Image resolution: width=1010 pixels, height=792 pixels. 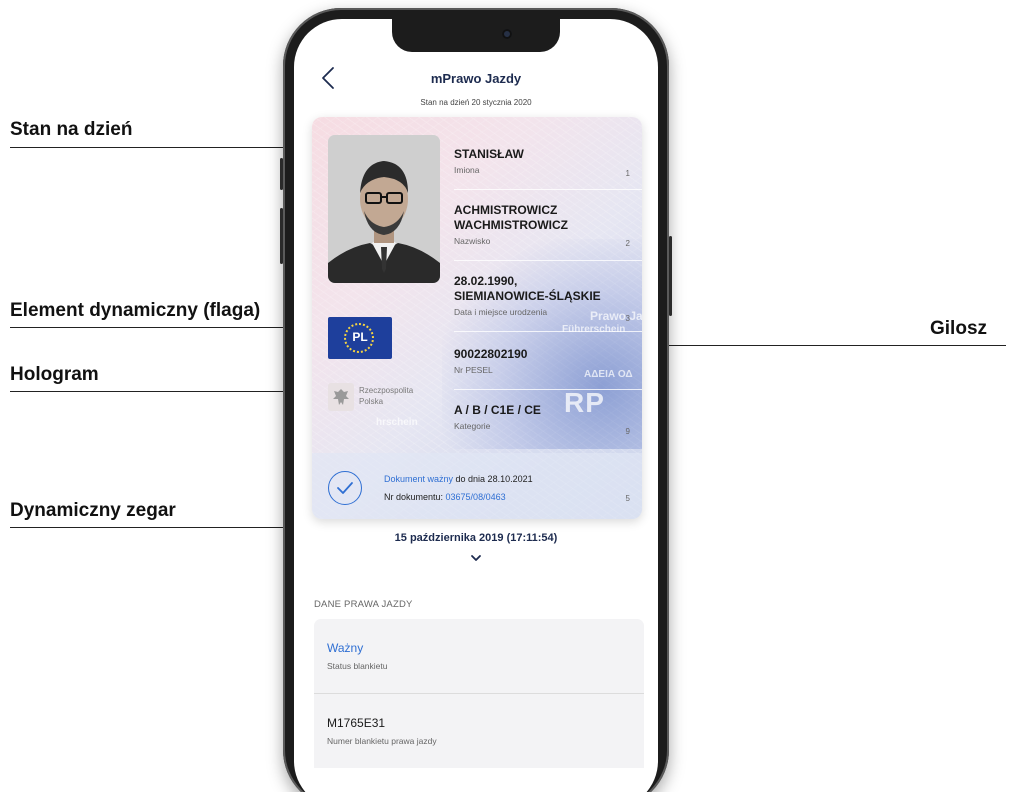 What do you see at coordinates (627, 318) in the screenshot?
I see `field-number: 3` at bounding box center [627, 318].